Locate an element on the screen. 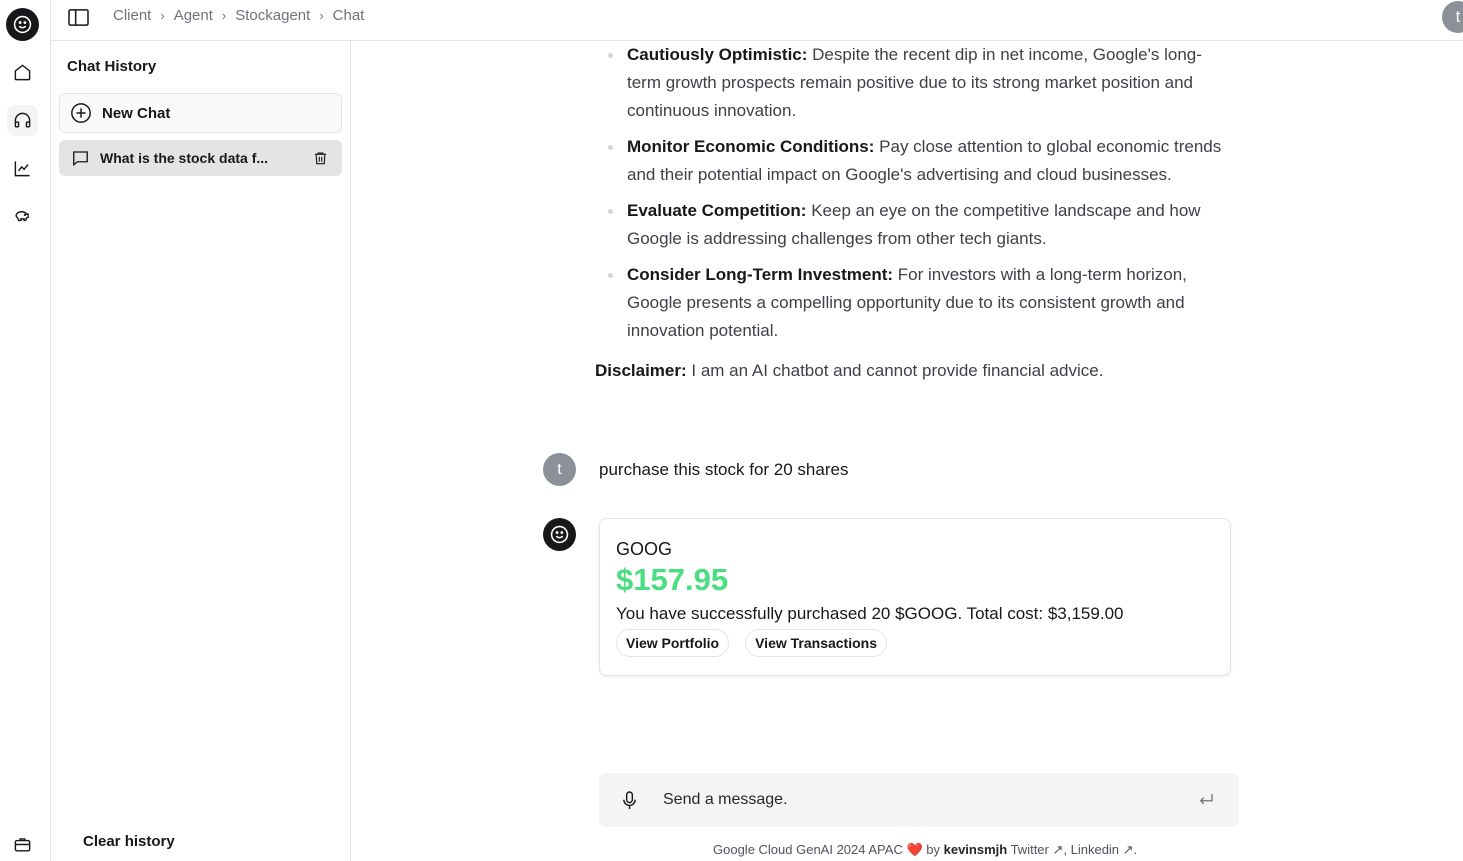  briefcase-icon is located at coordinates (22, 844).